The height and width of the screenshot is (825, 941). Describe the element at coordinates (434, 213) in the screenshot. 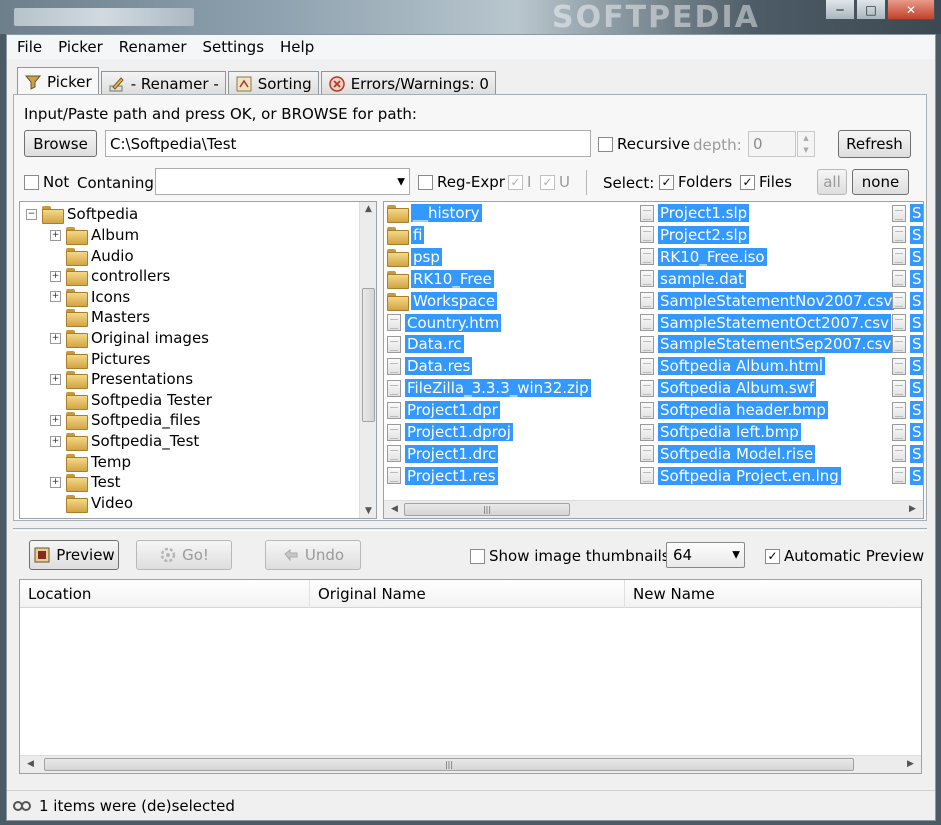

I see `file-item: __history` at that location.